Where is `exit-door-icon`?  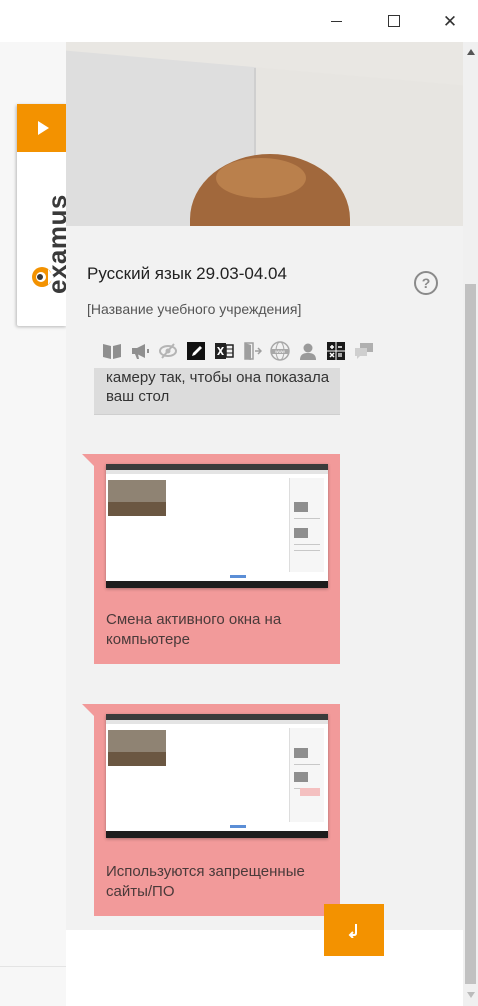
exit-door-icon is located at coordinates (252, 351).